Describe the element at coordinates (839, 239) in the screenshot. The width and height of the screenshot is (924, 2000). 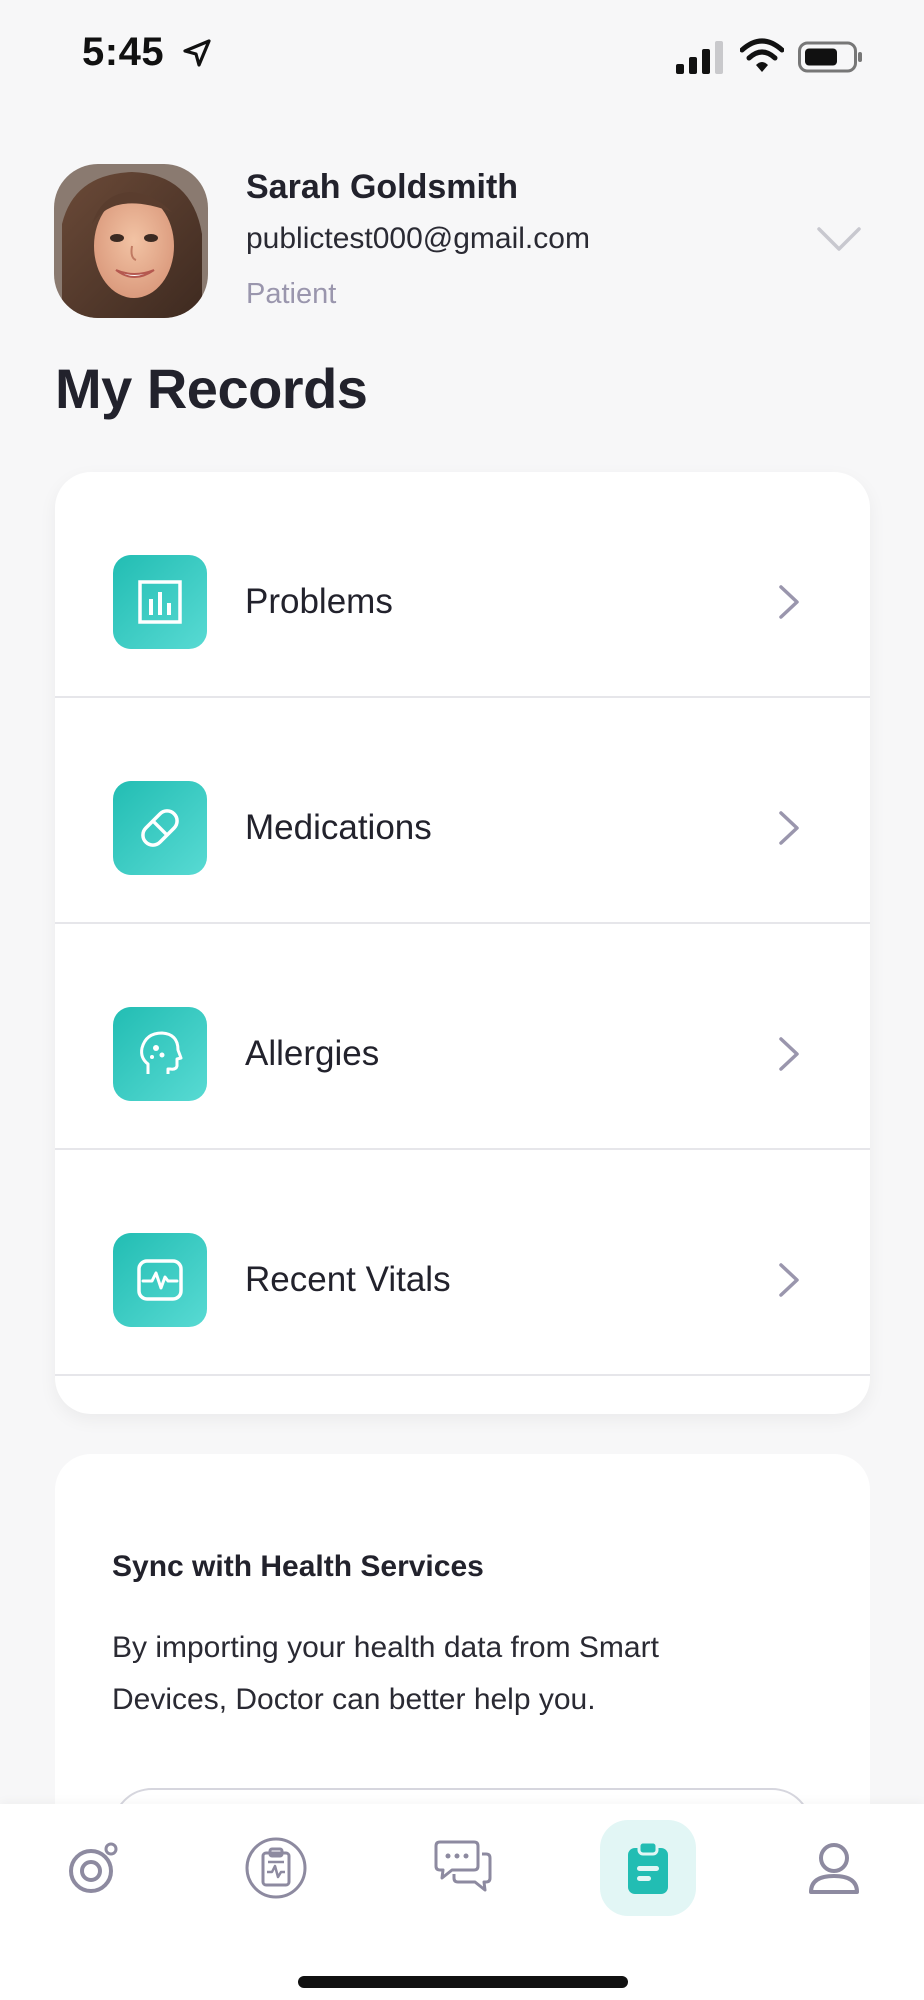
I see `chevron-down-icon` at that location.